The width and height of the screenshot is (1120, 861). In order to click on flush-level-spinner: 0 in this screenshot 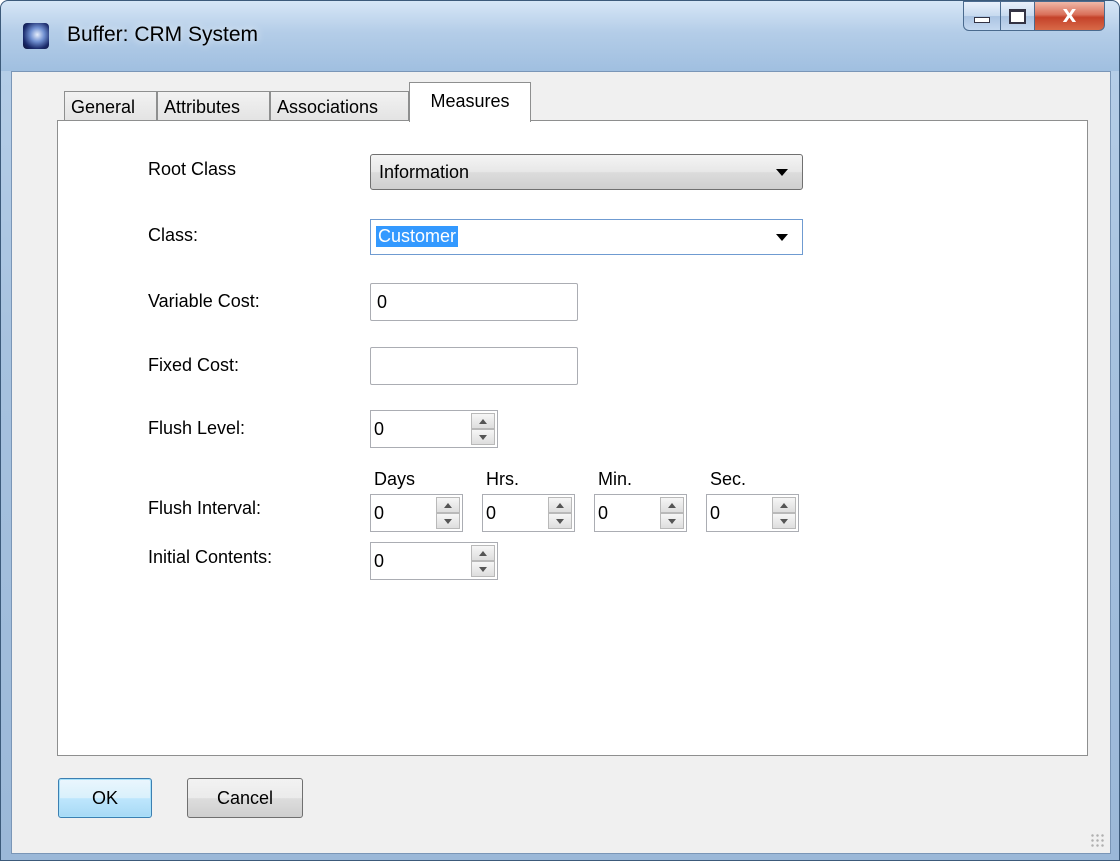, I will do `click(434, 429)`.